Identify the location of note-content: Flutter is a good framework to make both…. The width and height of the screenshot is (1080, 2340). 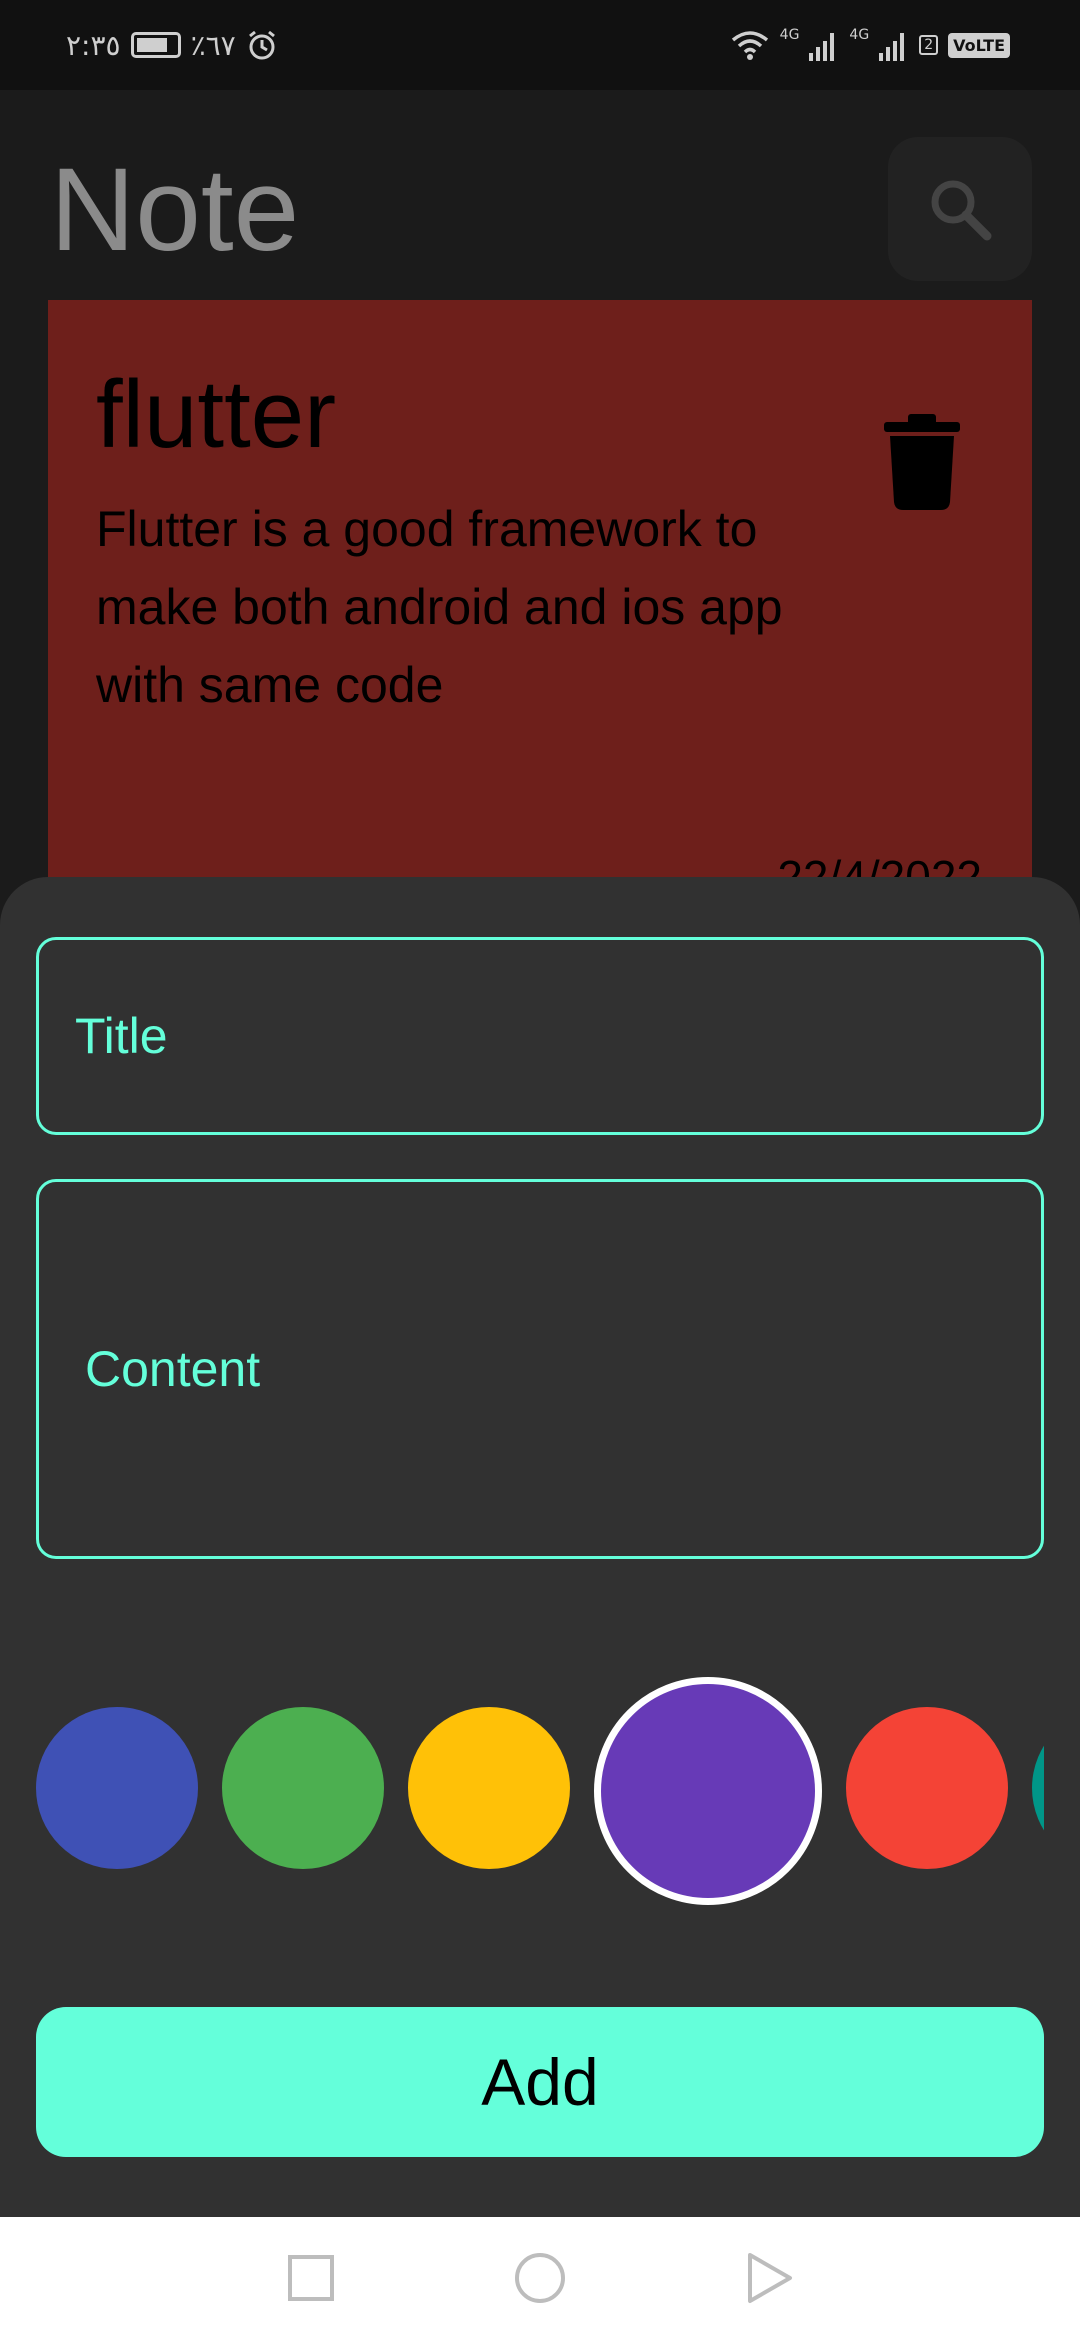
(439, 607).